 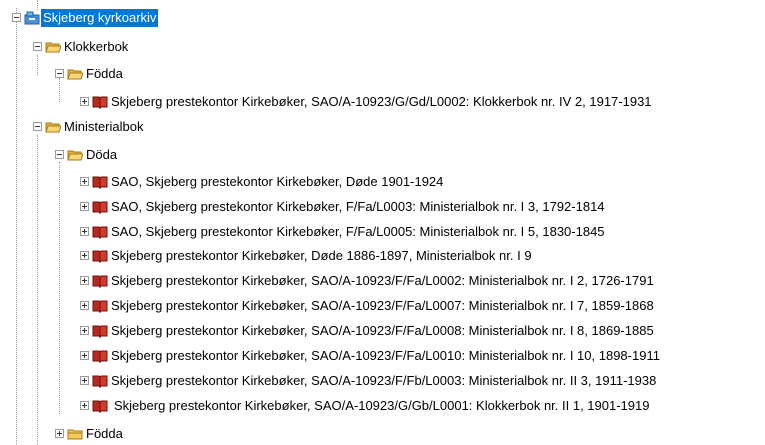 What do you see at coordinates (382, 47) in the screenshot?
I see `tree-node-folder: Klokkerbok` at bounding box center [382, 47].